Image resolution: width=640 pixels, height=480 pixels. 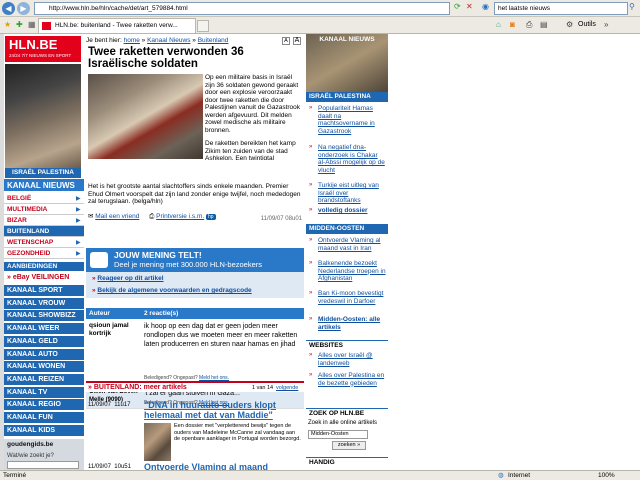 What do you see at coordinates (44, 354) in the screenshot?
I see `kanaal-5: KANAAL AUTO` at bounding box center [44, 354].